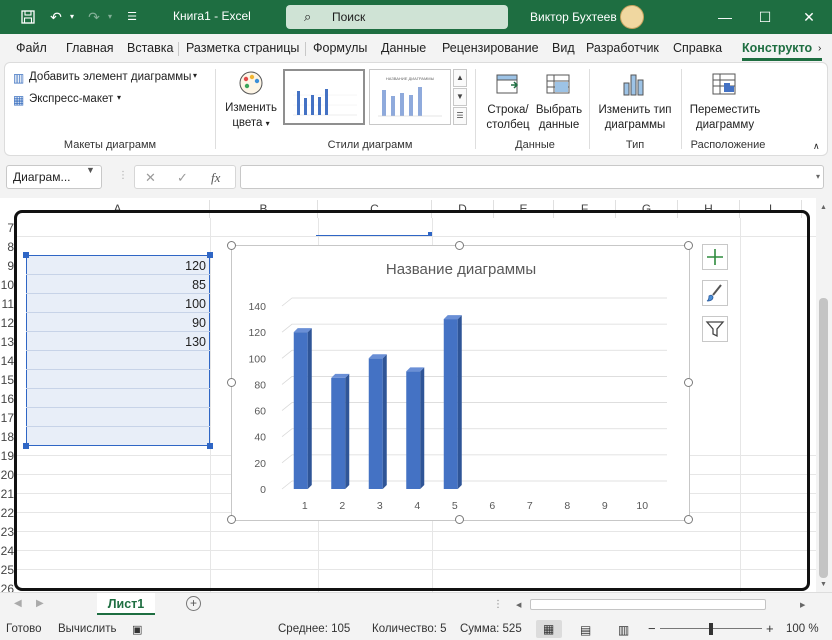  What do you see at coordinates (818, 176) in the screenshot?
I see `expand-formula-icon: ▾` at bounding box center [818, 176].